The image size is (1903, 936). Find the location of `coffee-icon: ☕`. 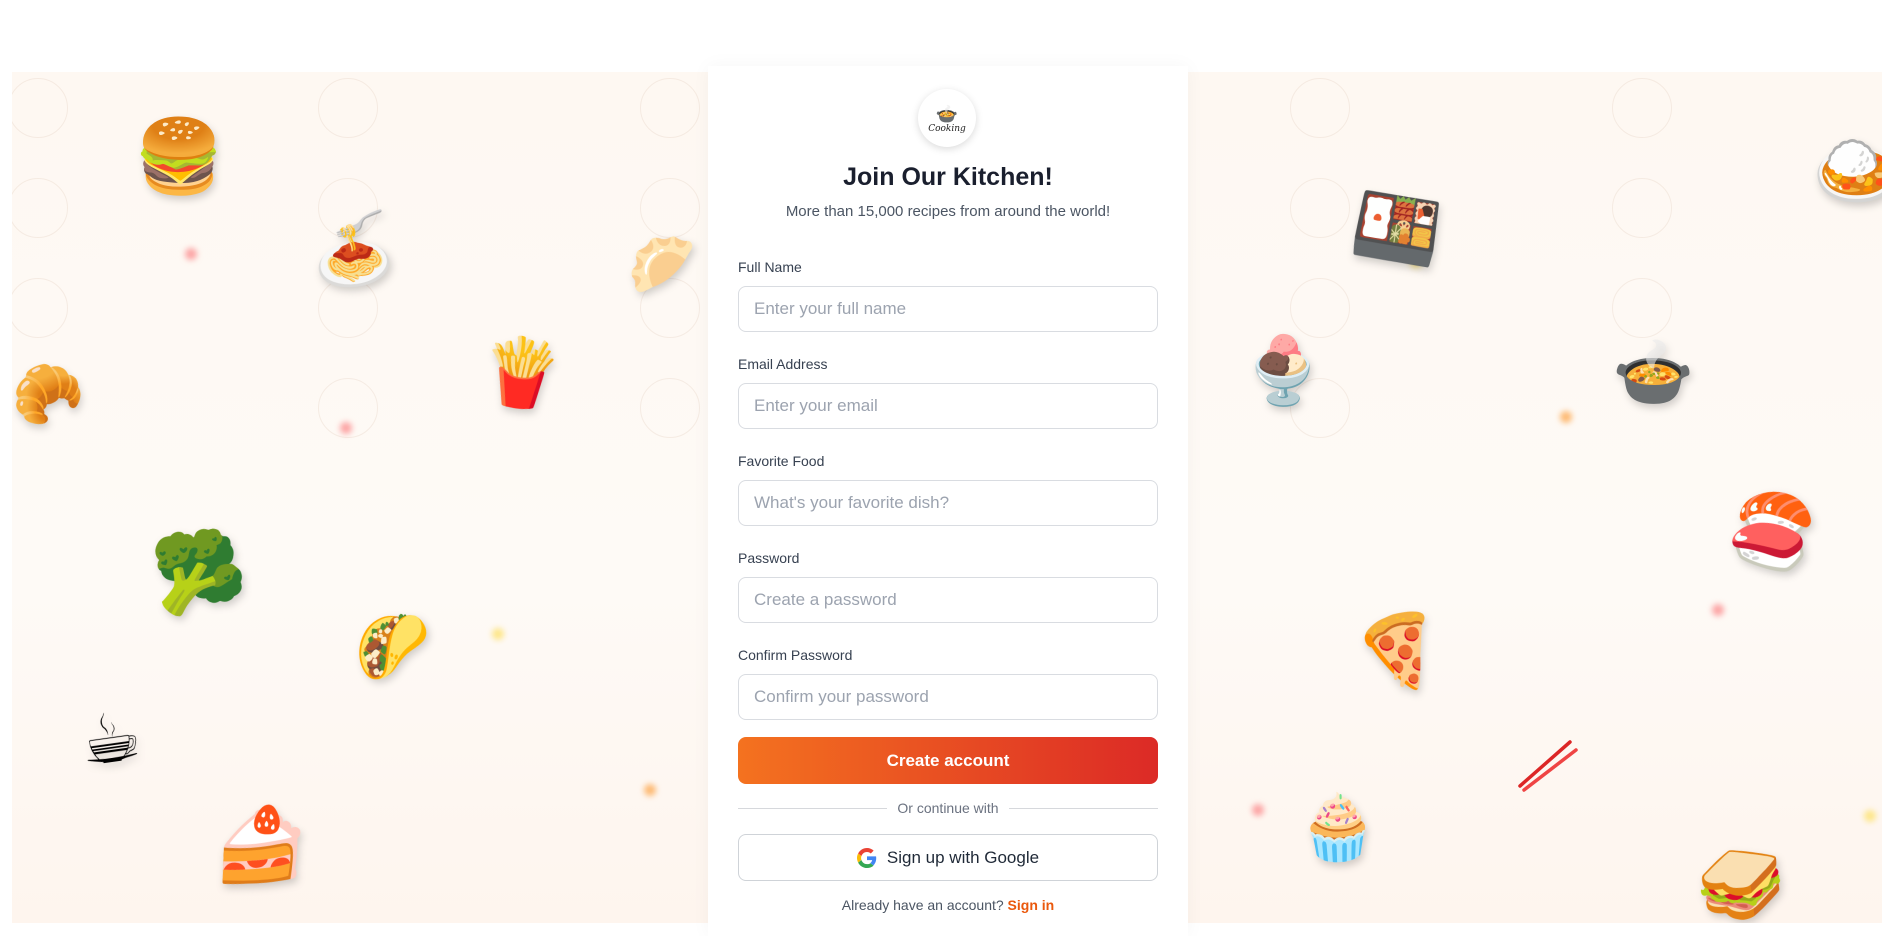

coffee-icon: ☕ is located at coordinates (110, 739).